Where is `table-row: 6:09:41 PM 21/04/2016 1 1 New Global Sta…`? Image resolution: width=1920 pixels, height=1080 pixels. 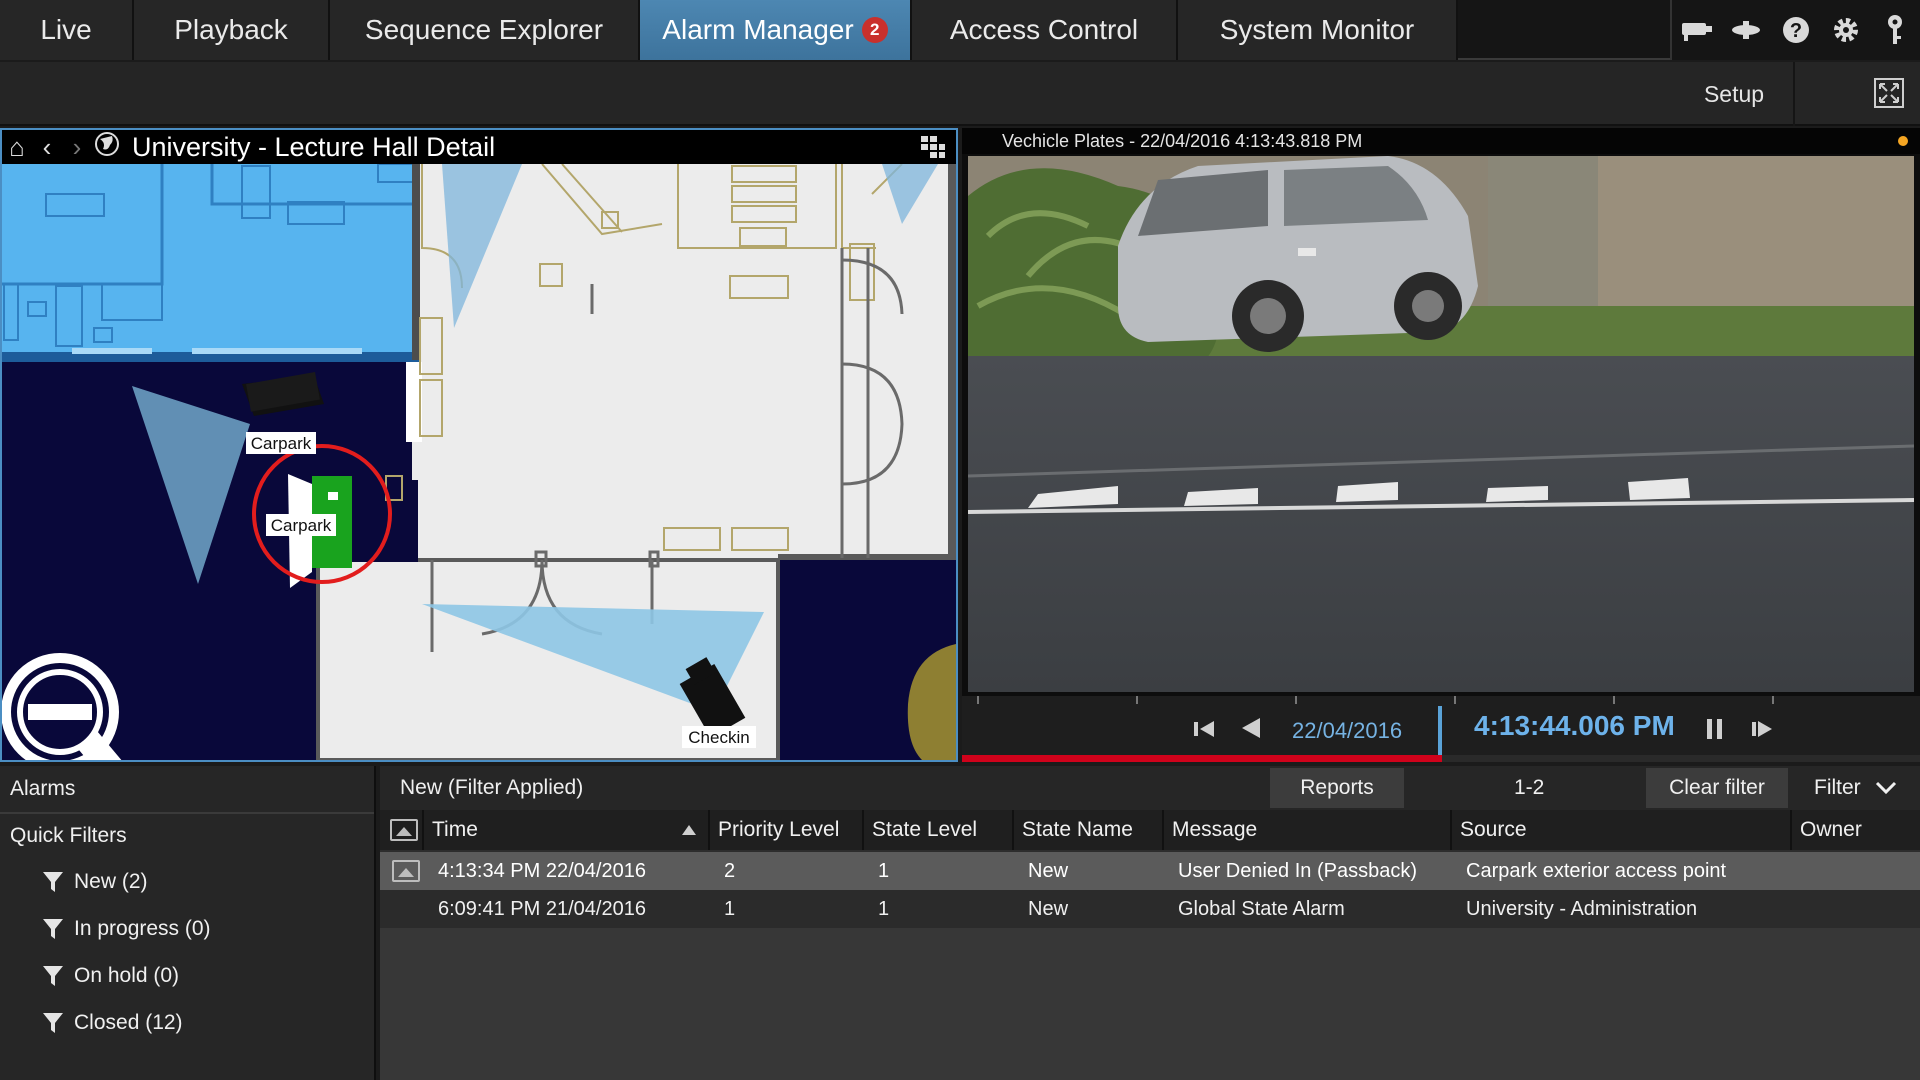 table-row: 6:09:41 PM 21/04/2016 1 1 New Global Sta… is located at coordinates (1150, 909).